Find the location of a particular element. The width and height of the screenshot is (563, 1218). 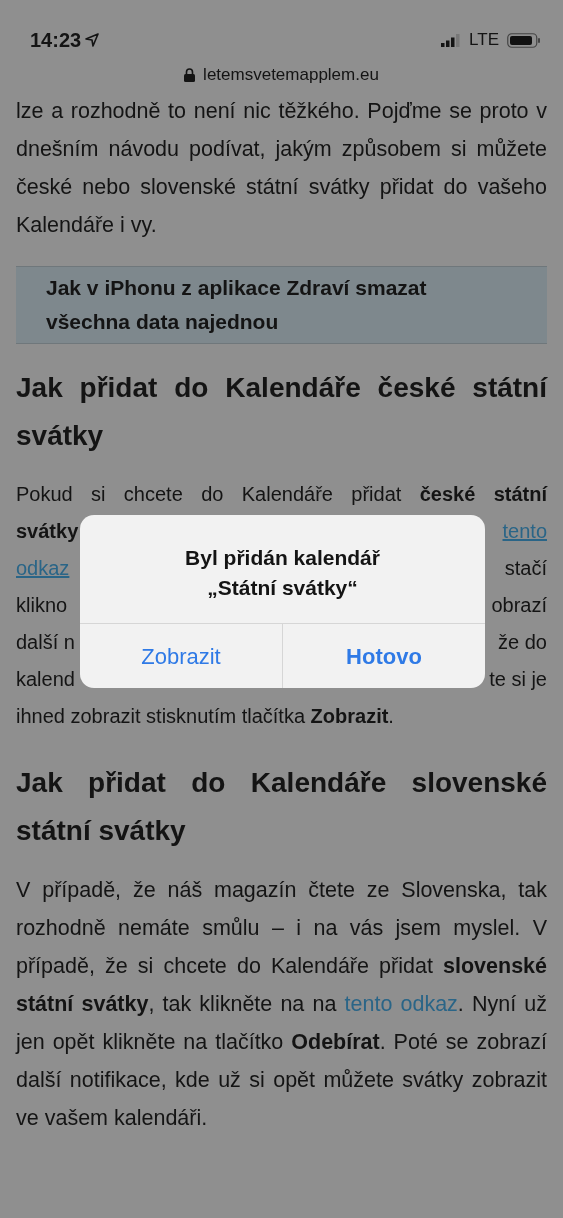

alert-button: Hotovo is located at coordinates (383, 656).